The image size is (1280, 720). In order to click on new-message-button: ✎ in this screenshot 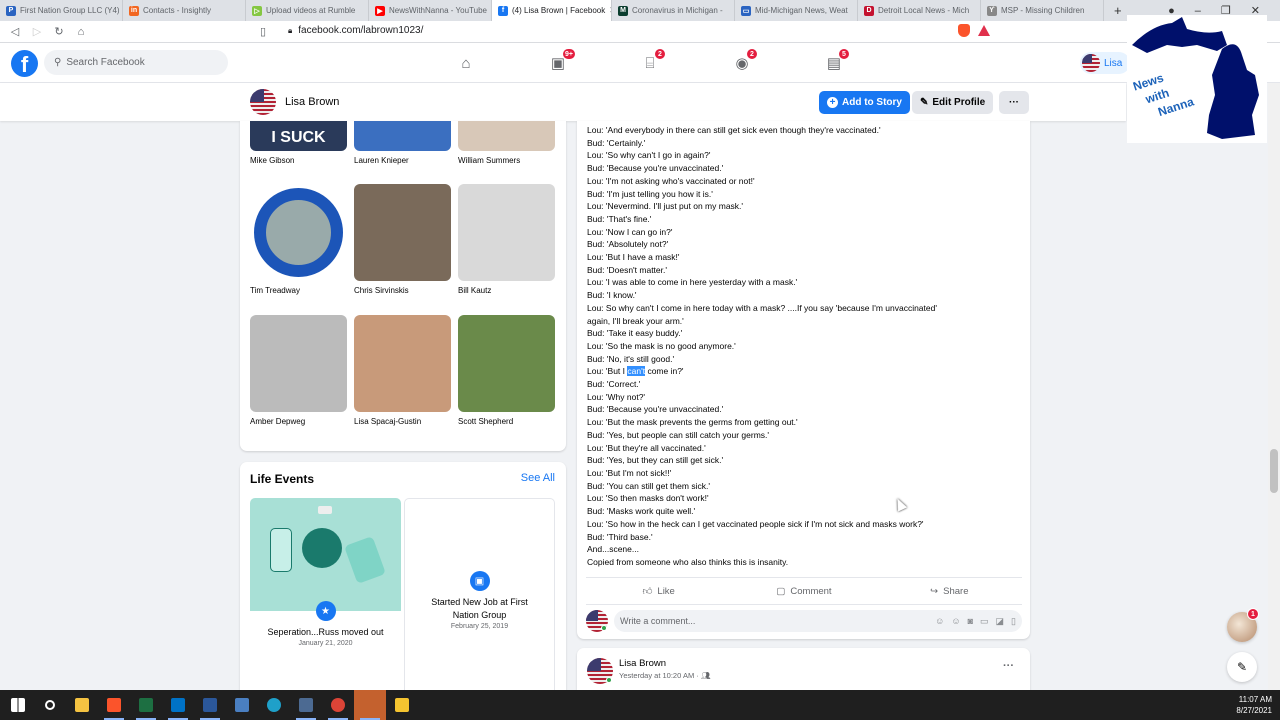, I will do `click(1242, 667)`.